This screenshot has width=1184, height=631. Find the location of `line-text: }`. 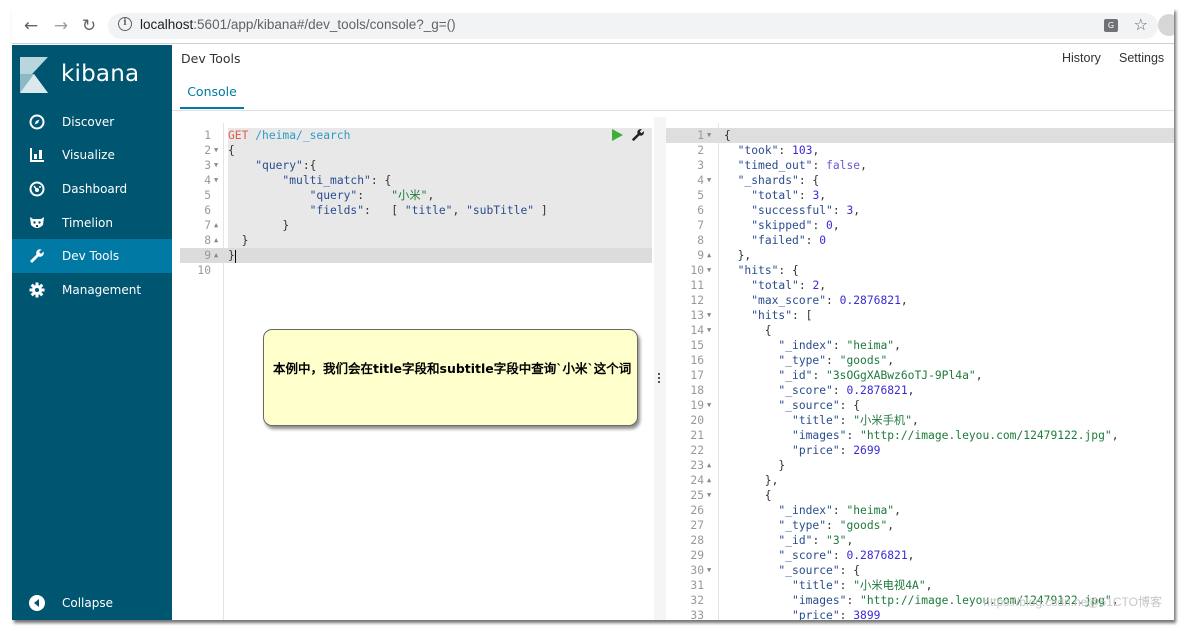

line-text: } is located at coordinates (232, 255).